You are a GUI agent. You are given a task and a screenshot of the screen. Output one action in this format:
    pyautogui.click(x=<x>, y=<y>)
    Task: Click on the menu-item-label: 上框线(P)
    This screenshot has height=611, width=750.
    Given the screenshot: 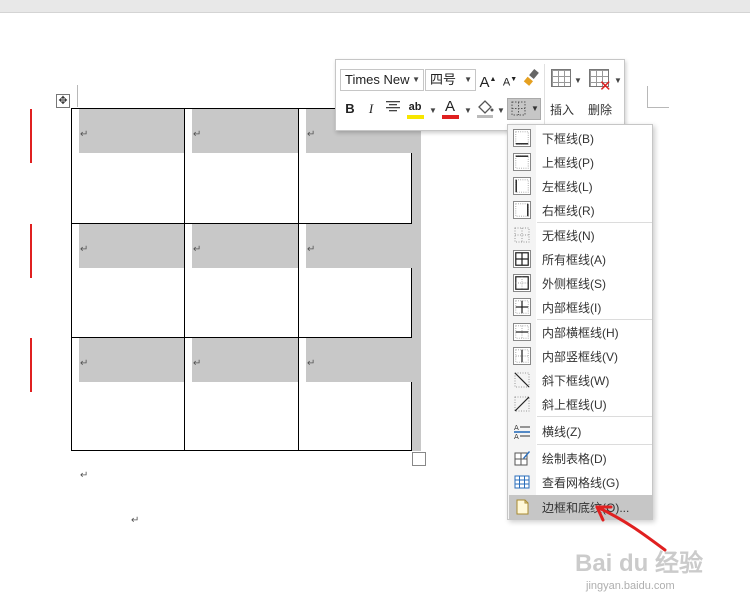 What is the action you would take?
    pyautogui.click(x=568, y=163)
    